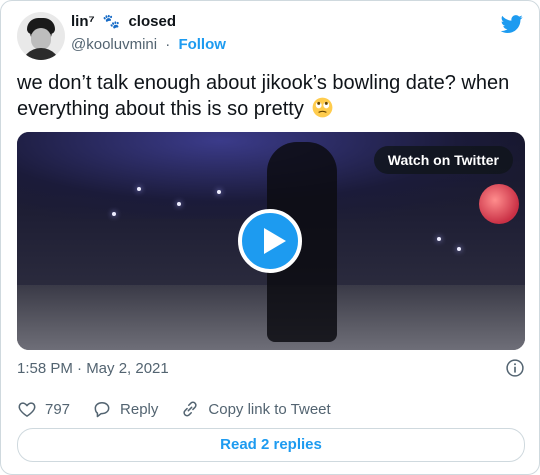 This screenshot has height=475, width=540. I want to click on play-button, so click(270, 241).